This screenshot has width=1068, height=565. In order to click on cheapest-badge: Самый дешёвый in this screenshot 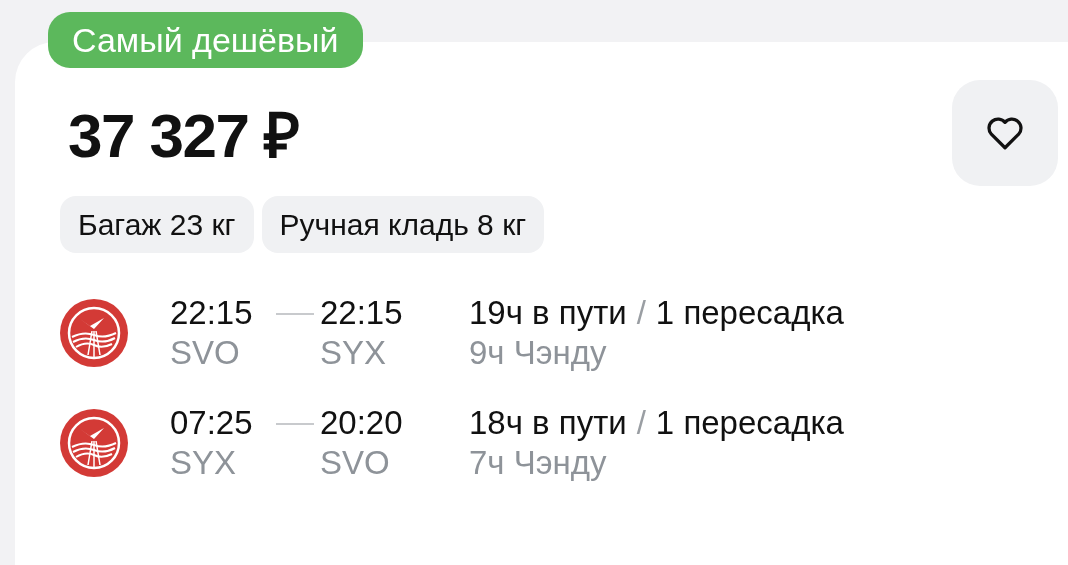, I will do `click(205, 40)`.